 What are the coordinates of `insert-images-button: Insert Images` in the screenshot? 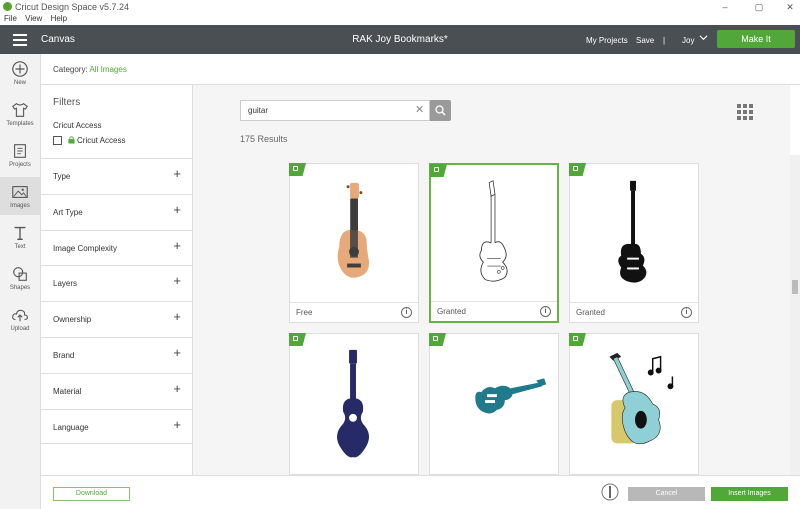 It's located at (749, 494).